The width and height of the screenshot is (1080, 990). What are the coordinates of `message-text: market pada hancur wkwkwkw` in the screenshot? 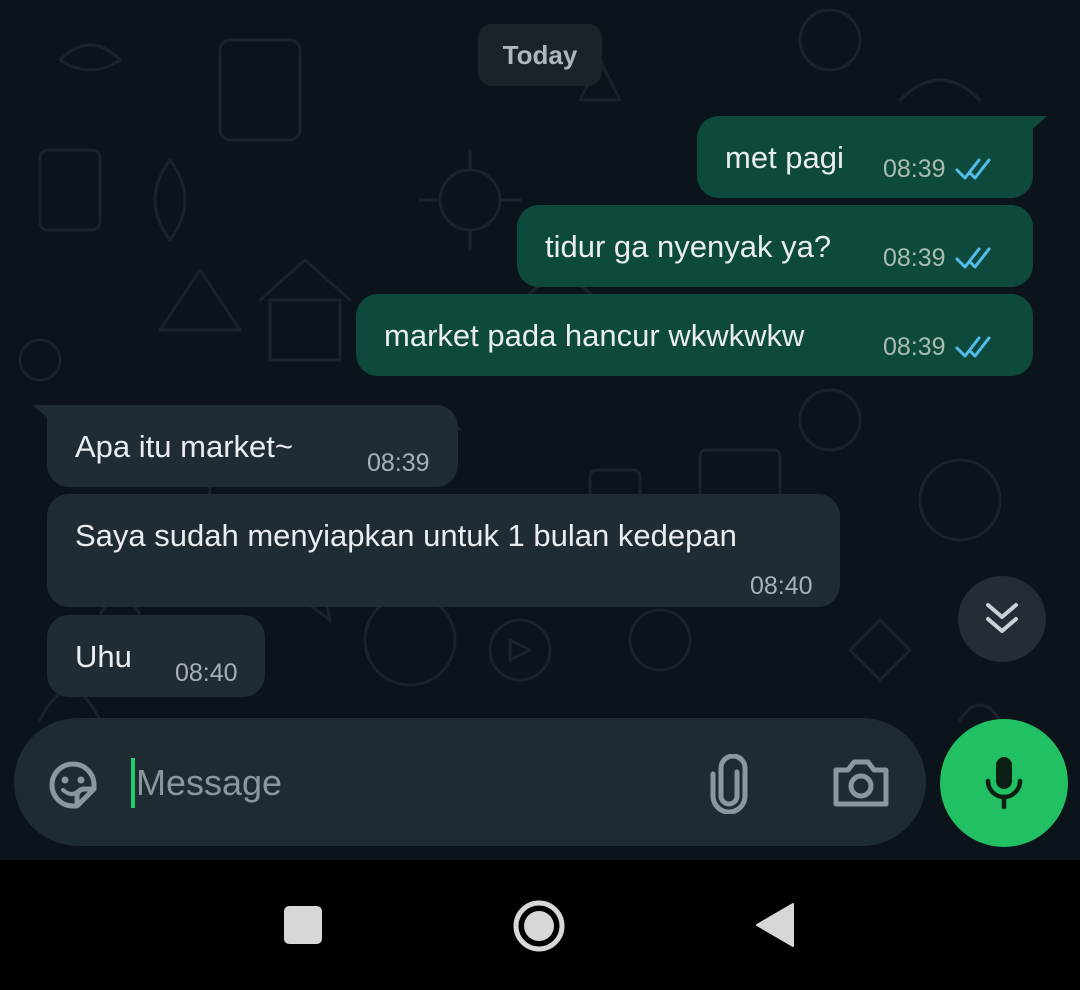 It's located at (594, 335).